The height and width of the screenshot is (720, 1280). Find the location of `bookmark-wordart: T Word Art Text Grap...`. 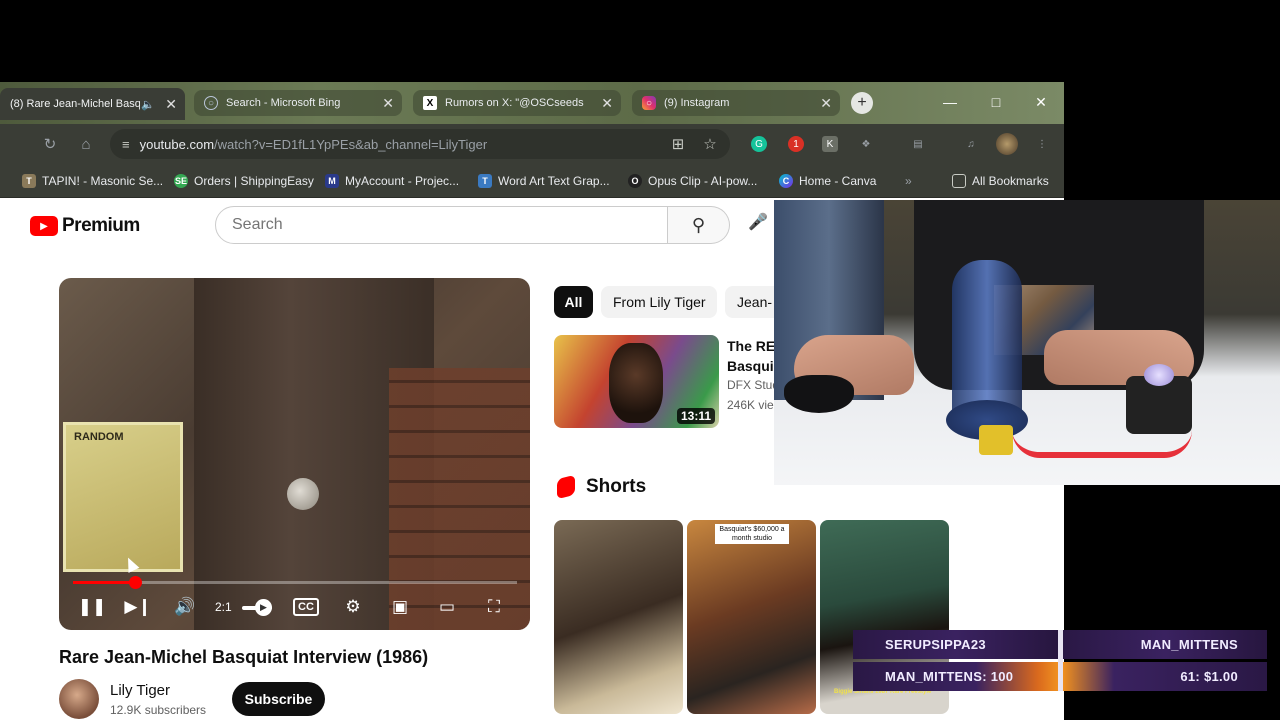

bookmark-wordart: T Word Art Text Grap... is located at coordinates (544, 181).